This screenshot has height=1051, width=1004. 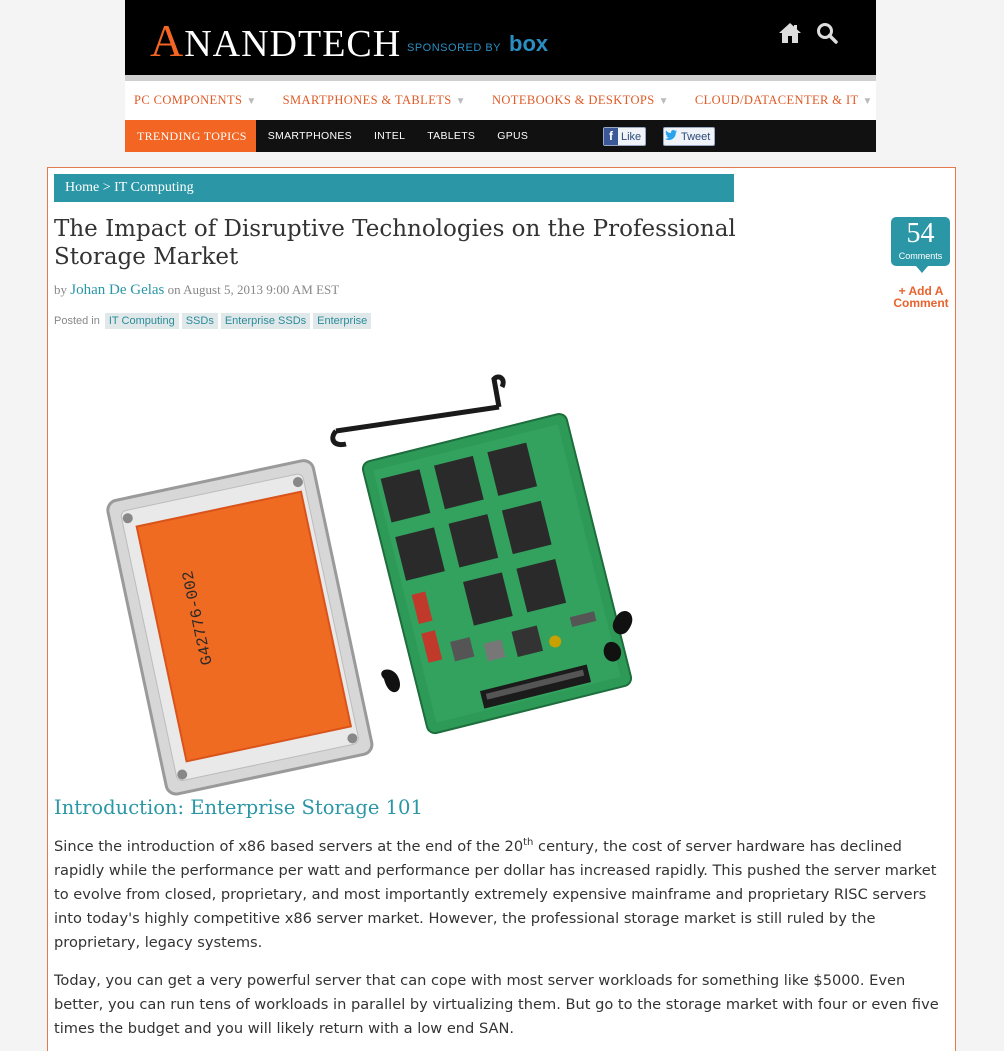 I want to click on twitter-tweet-button: Tweet, so click(x=689, y=136).